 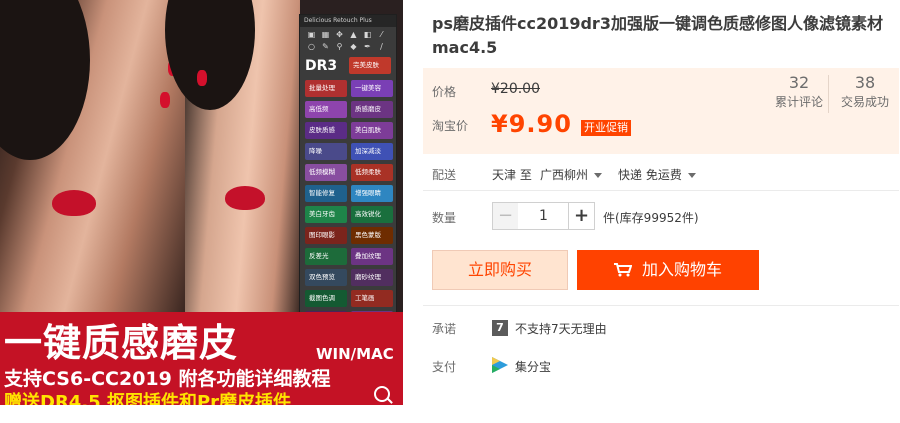 I want to click on shipping-method-select: 快递 免运费, so click(x=657, y=174).